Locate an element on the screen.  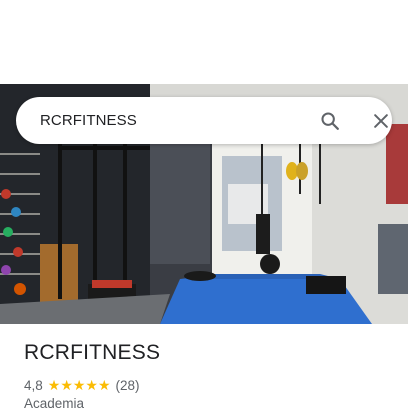
search-input: RCRFITNESS is located at coordinates (88, 120).